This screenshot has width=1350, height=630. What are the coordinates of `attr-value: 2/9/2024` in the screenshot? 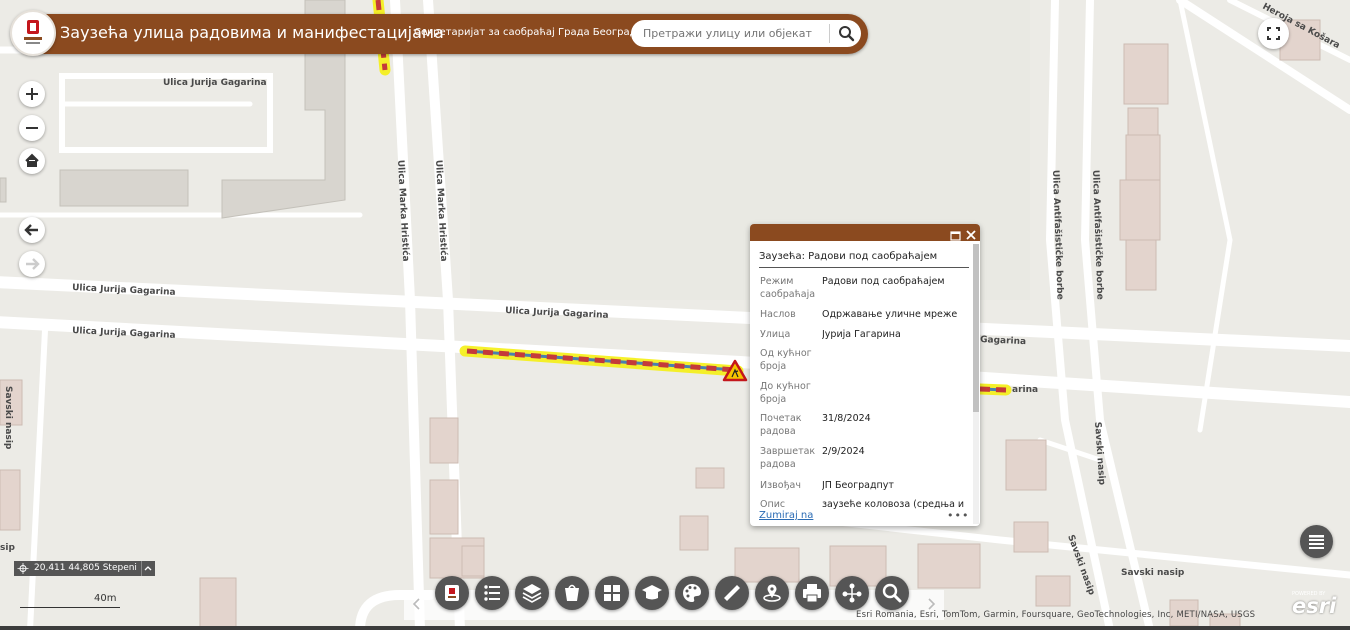 It's located at (843, 451).